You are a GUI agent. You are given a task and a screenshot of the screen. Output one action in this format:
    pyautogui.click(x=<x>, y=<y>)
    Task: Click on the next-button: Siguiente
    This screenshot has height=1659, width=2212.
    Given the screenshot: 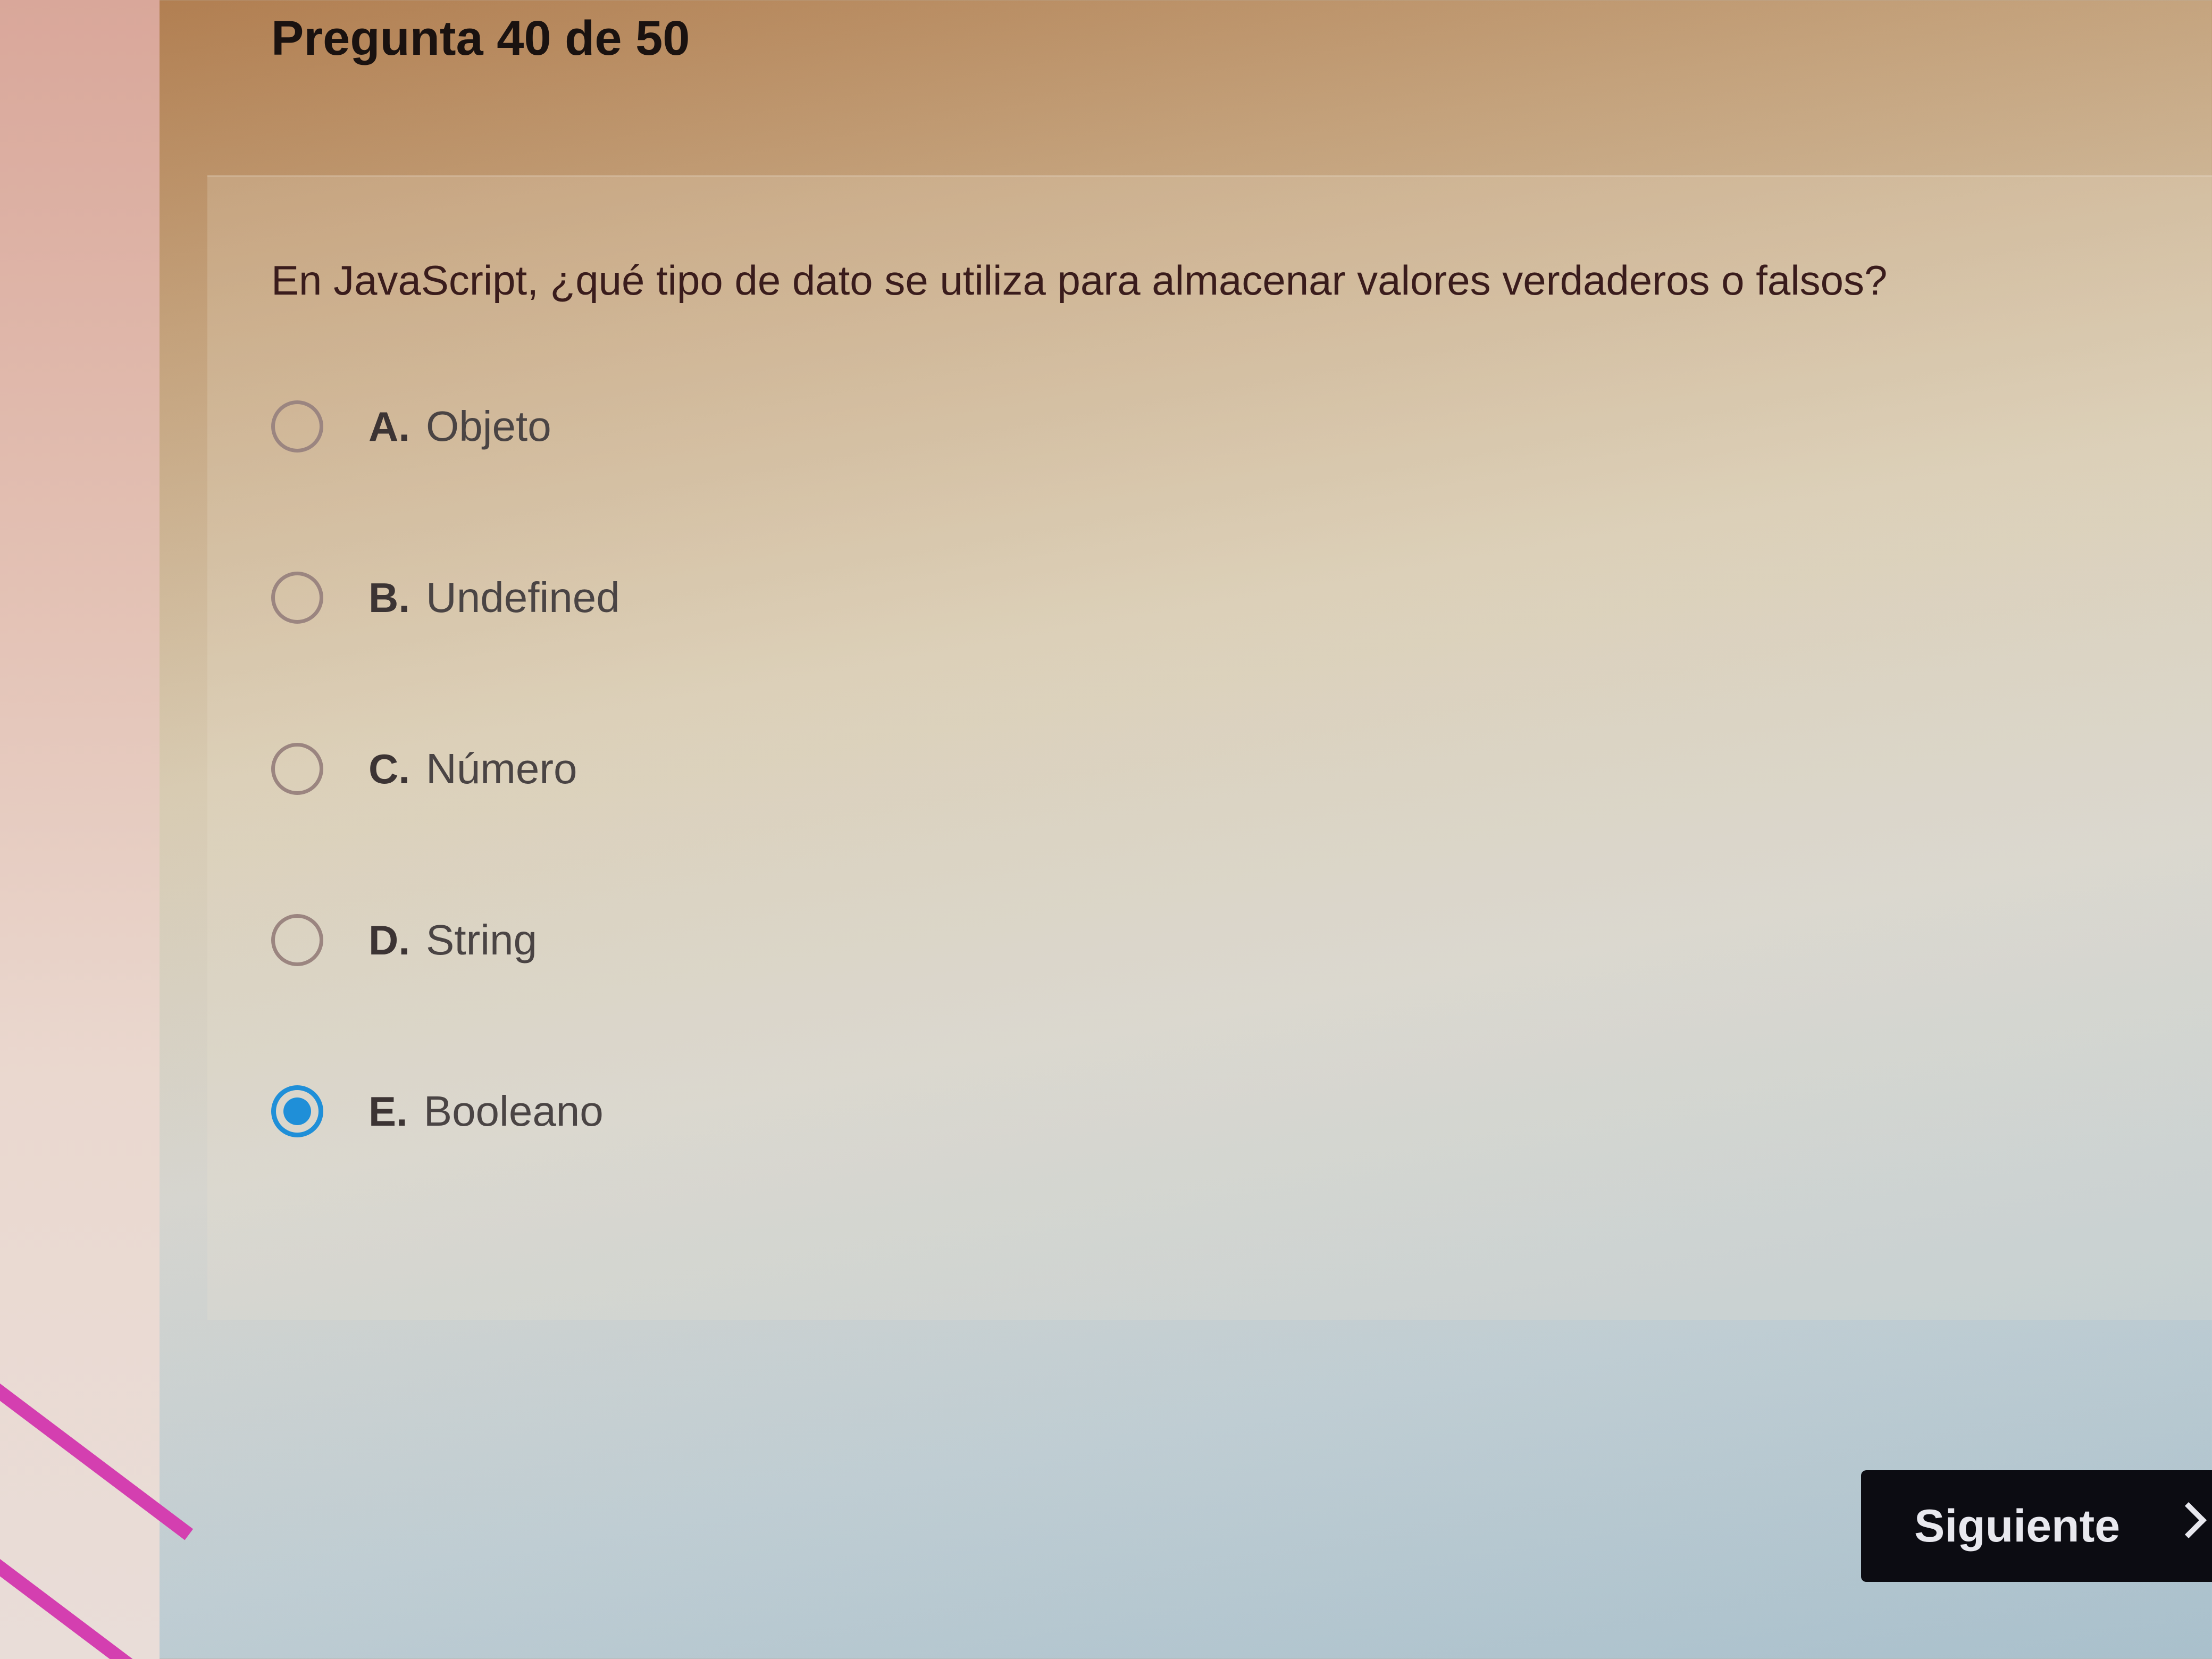 What is the action you would take?
    pyautogui.click(x=2036, y=1526)
    